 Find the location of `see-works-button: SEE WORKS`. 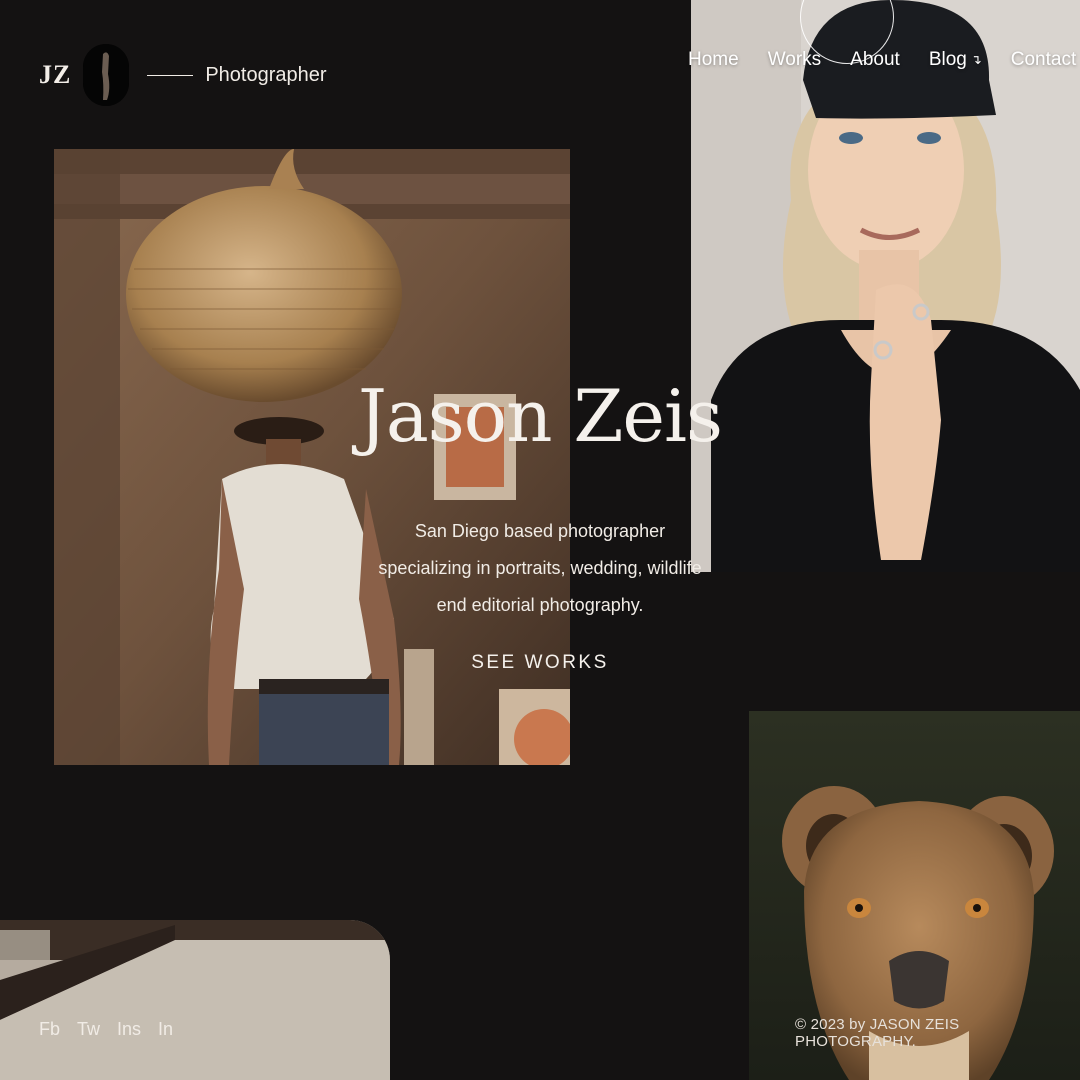

see-works-button: SEE WORKS is located at coordinates (540, 663).